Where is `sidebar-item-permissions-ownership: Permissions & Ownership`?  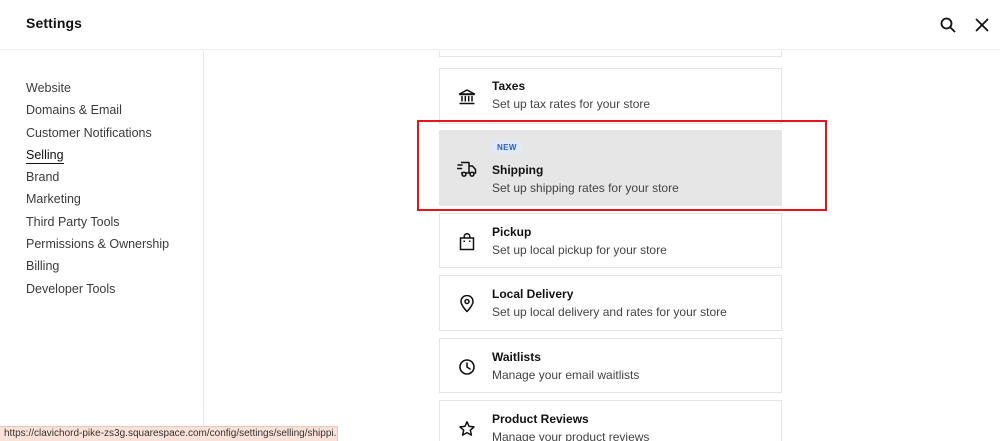
sidebar-item-permissions-ownership: Permissions & Ownership is located at coordinates (97, 246).